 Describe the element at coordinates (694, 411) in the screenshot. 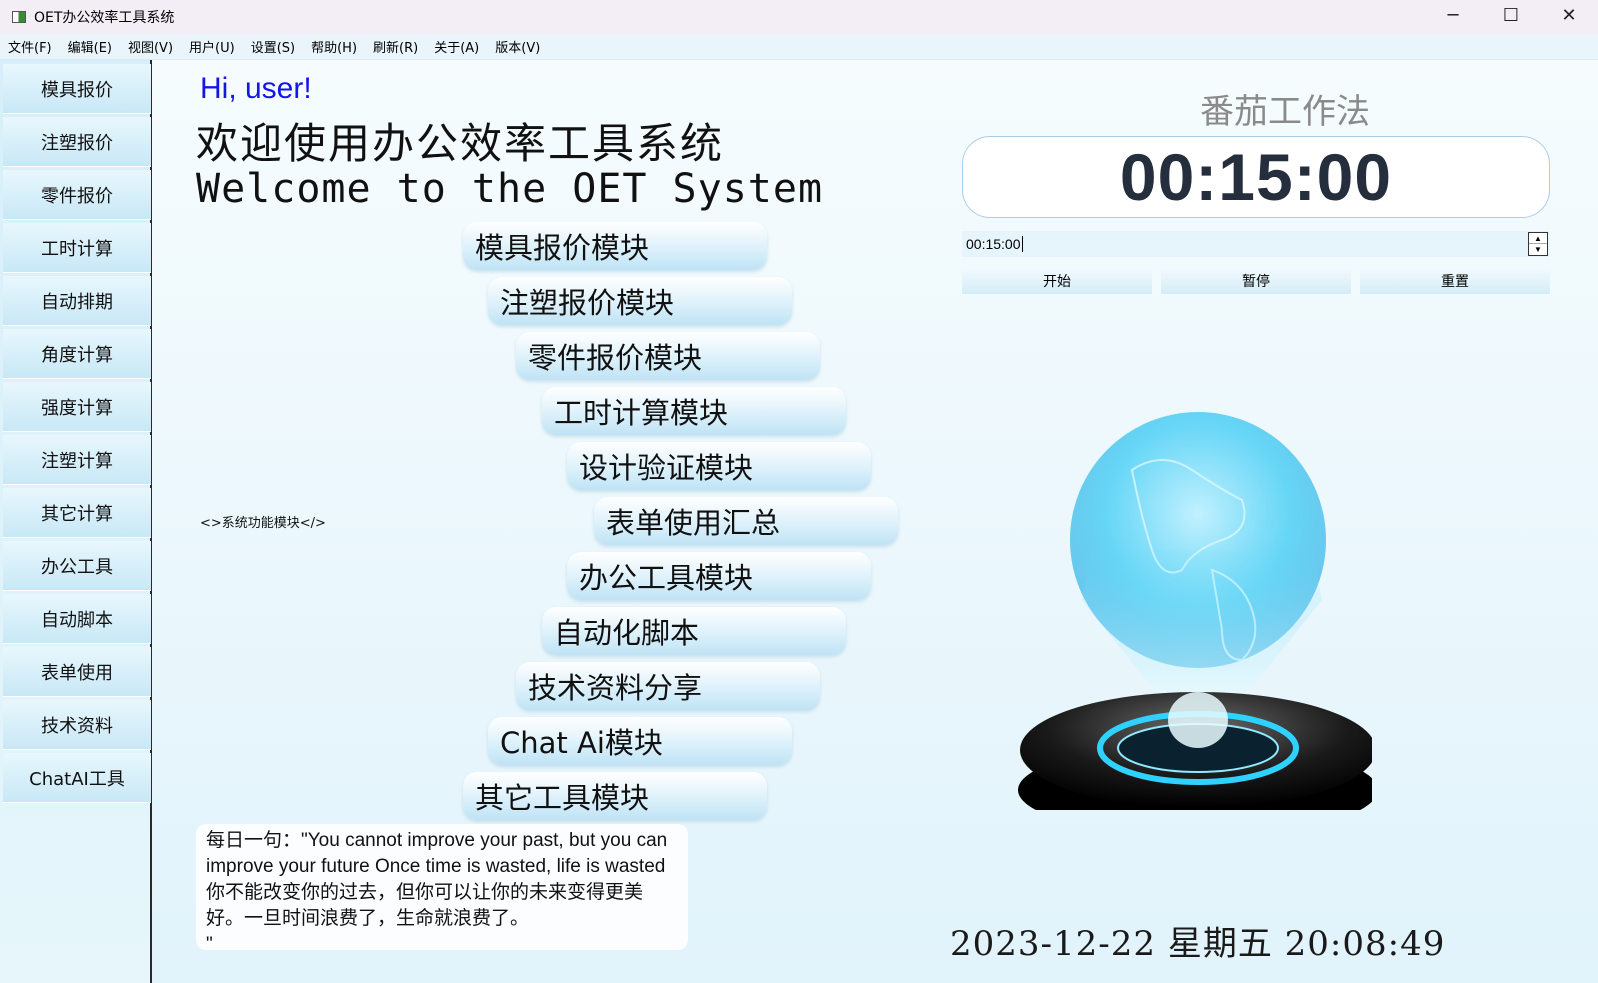

I see `module-button-work-hours: 工时计算模块` at that location.